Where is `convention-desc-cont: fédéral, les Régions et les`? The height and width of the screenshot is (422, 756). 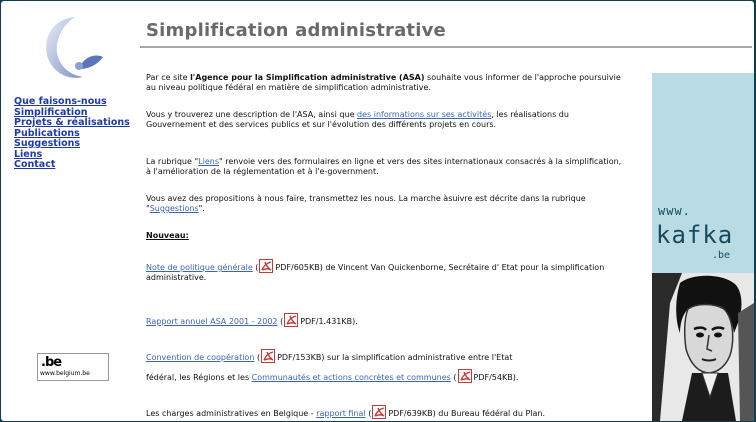
convention-desc-cont: fédéral, les Régions et les is located at coordinates (199, 377).